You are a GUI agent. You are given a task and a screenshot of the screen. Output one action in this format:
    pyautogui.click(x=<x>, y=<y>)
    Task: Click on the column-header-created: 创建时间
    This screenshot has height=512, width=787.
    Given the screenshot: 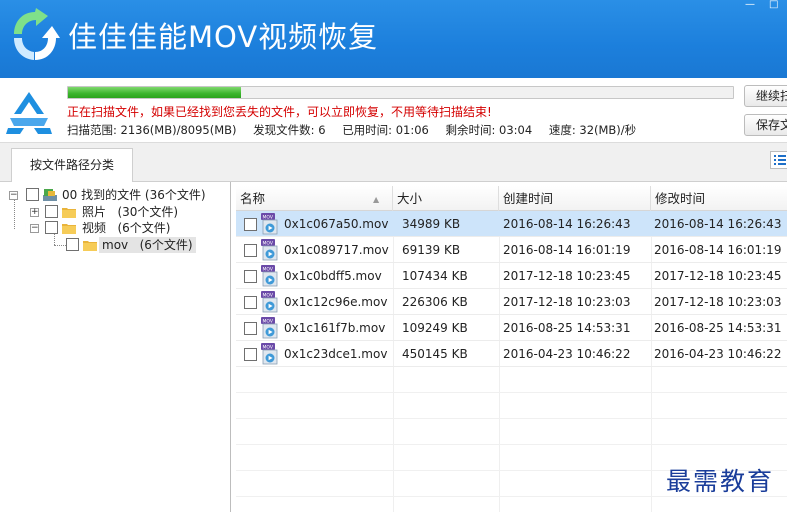 What is the action you would take?
    pyautogui.click(x=575, y=198)
    